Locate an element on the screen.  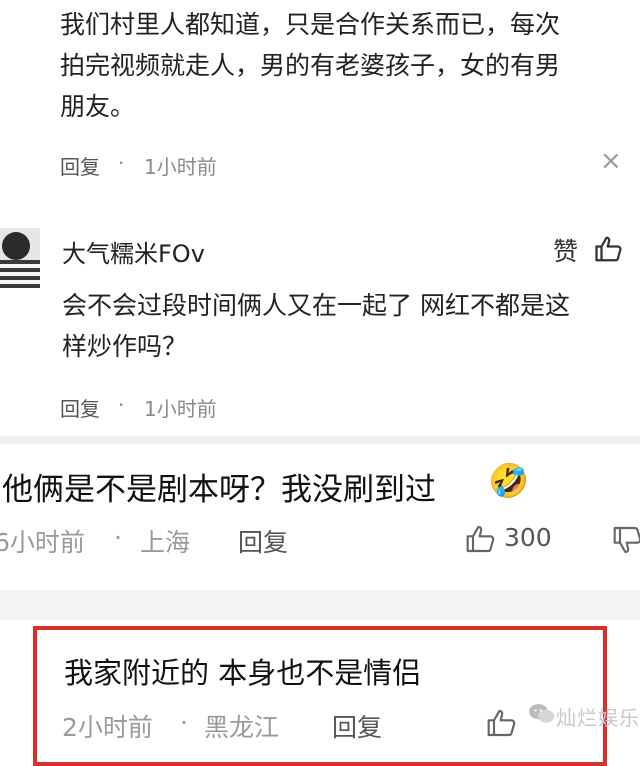
comment2-time: 1小时前 is located at coordinates (180, 409).